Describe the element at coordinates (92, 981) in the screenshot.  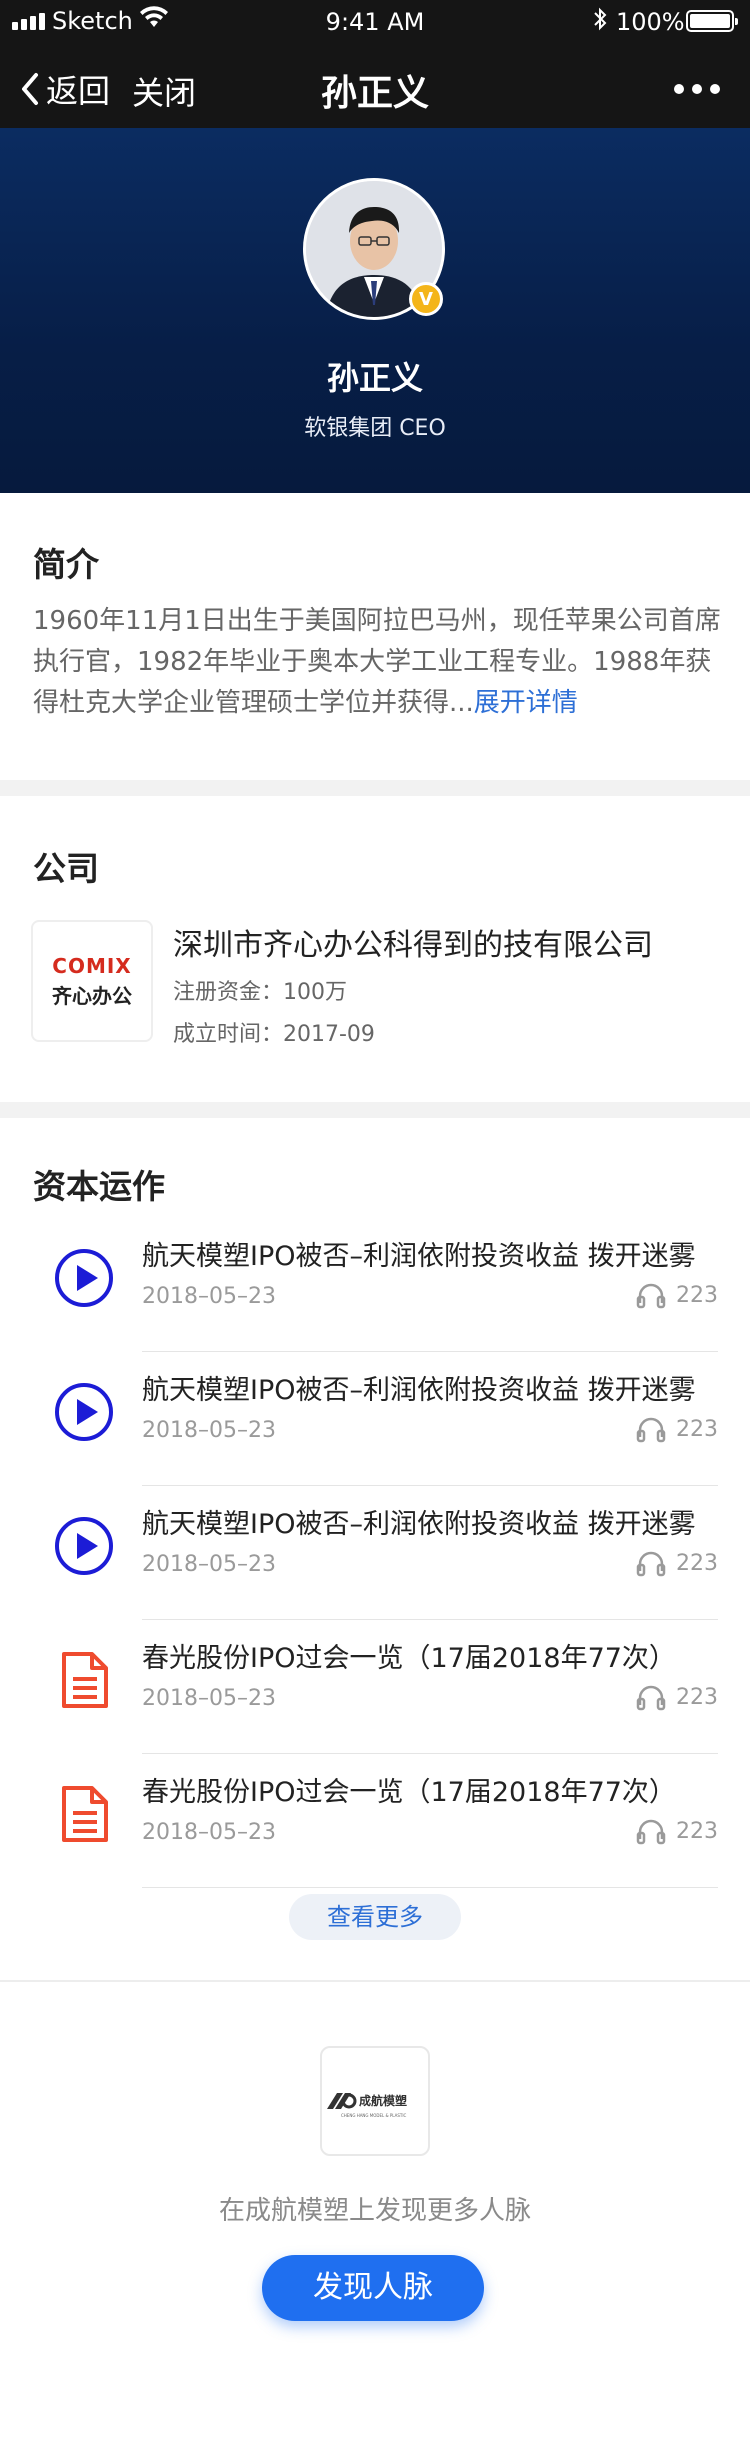
I see `company-logo: COMIX 齐心办公` at that location.